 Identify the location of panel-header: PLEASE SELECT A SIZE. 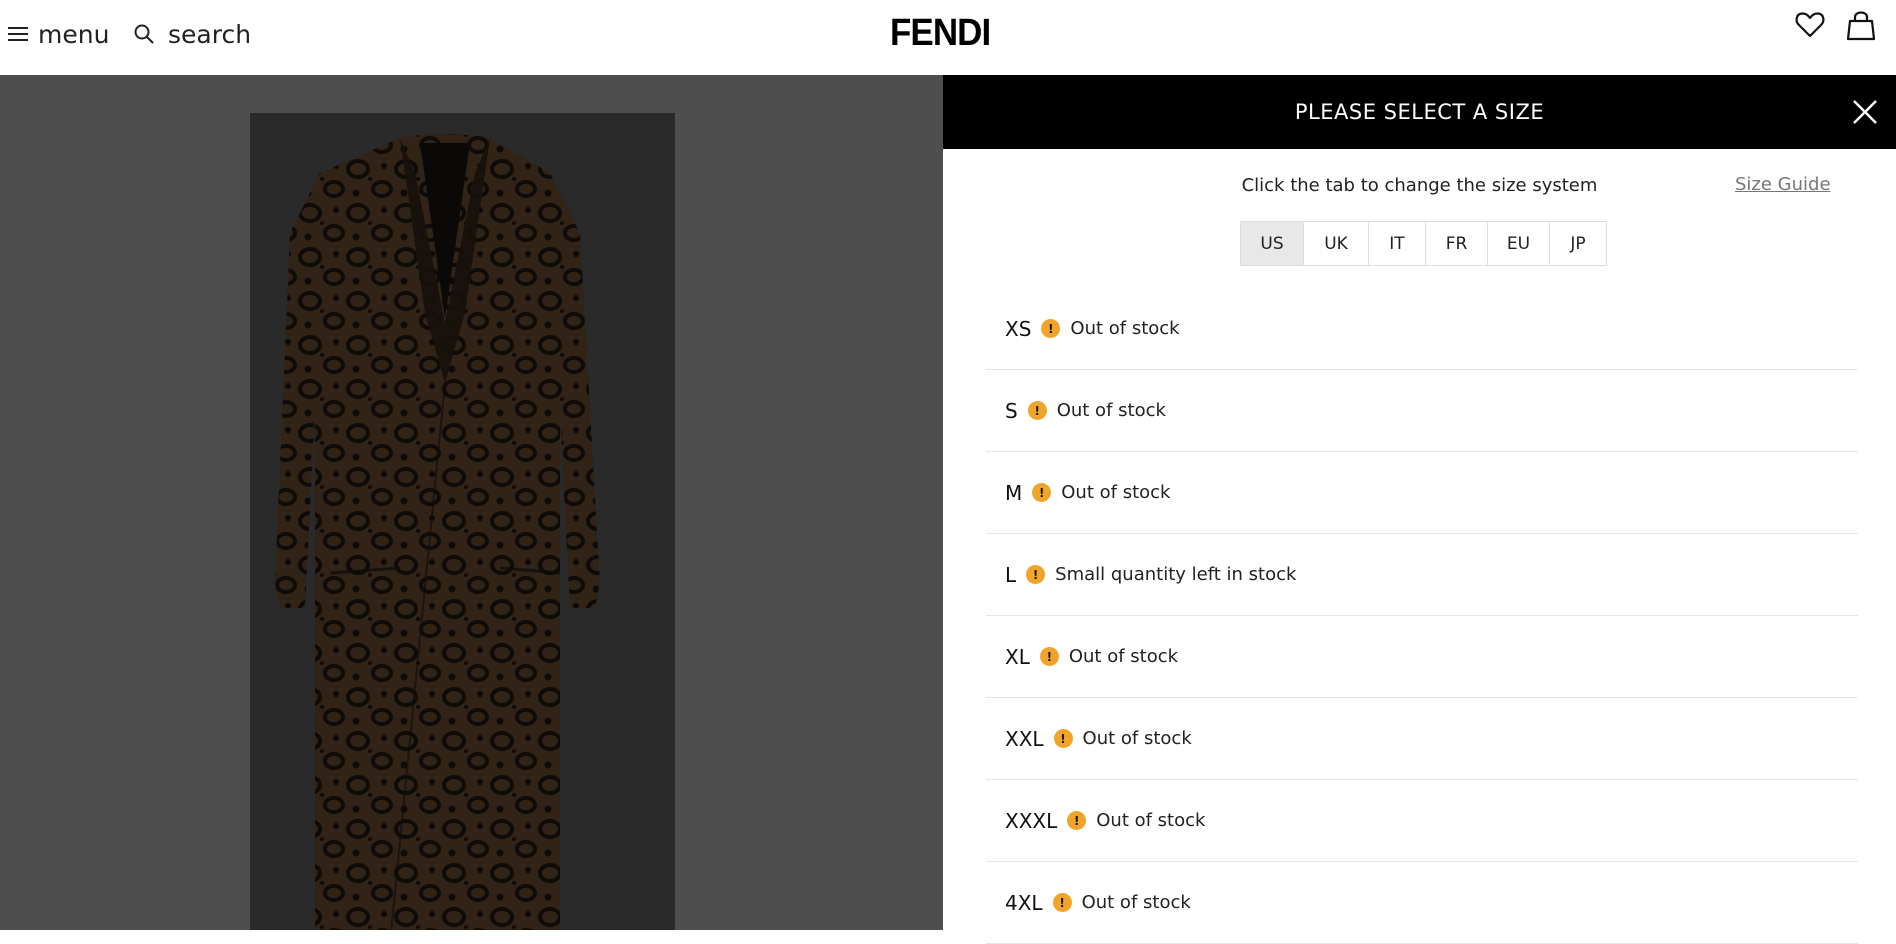
(1419, 112).